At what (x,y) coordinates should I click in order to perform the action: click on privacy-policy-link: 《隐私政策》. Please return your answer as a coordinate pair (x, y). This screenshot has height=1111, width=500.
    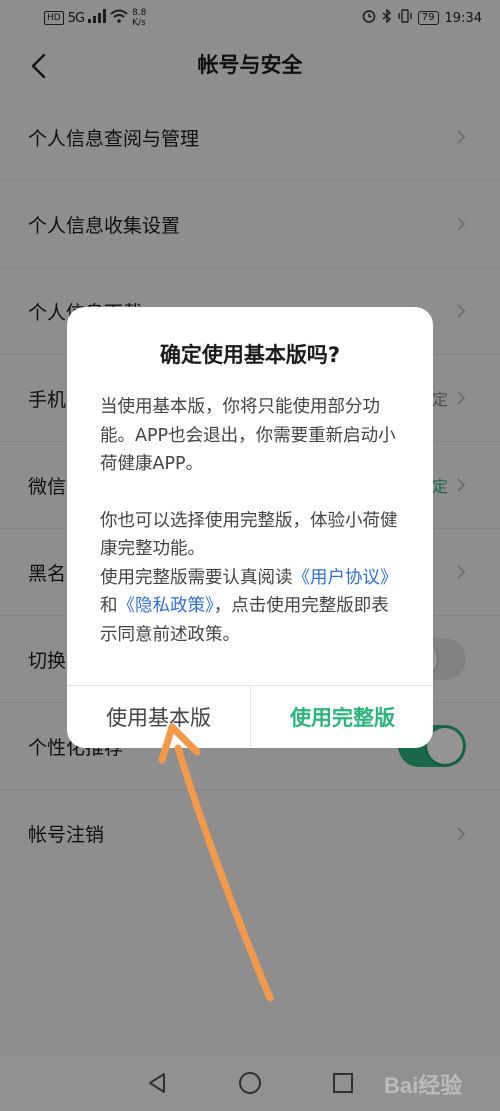
    Looking at the image, I should click on (166, 606).